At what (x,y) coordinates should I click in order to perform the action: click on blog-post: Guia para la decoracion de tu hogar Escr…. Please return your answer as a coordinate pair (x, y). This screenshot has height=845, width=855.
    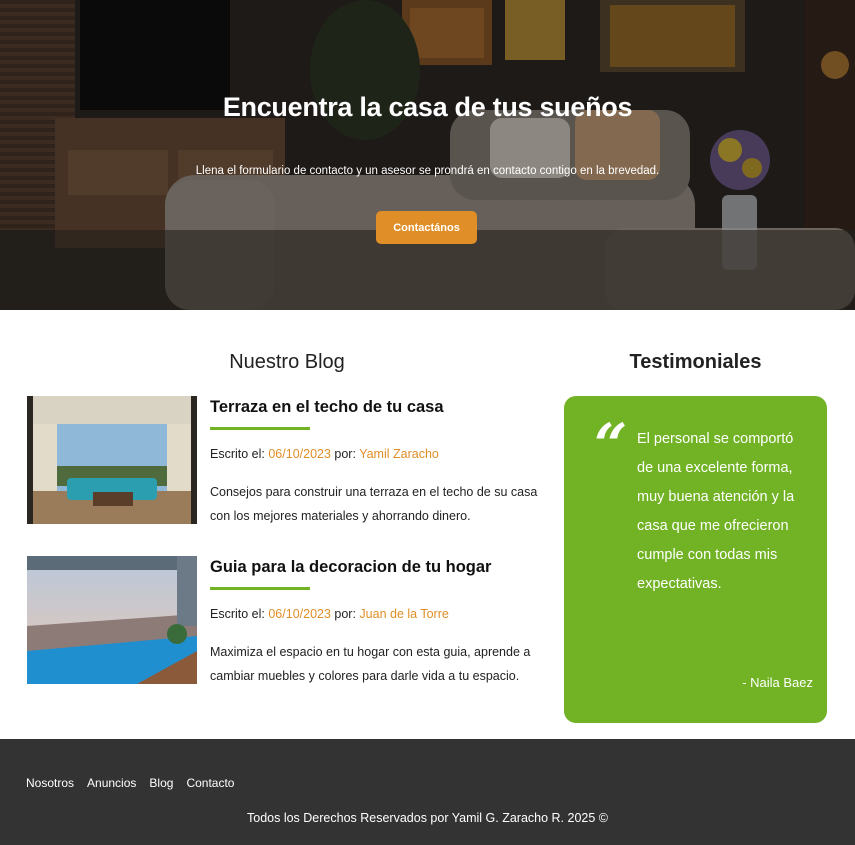
    Looking at the image, I should click on (287, 626).